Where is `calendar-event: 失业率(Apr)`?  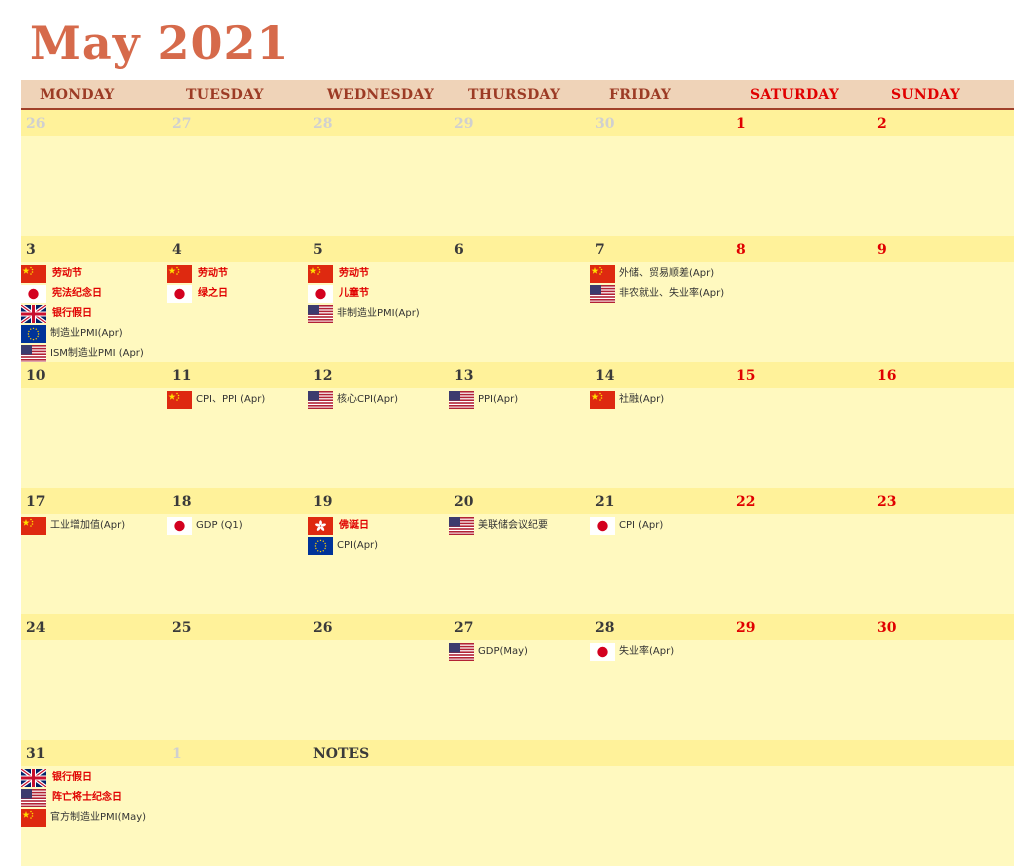 calendar-event: 失业率(Apr) is located at coordinates (632, 652).